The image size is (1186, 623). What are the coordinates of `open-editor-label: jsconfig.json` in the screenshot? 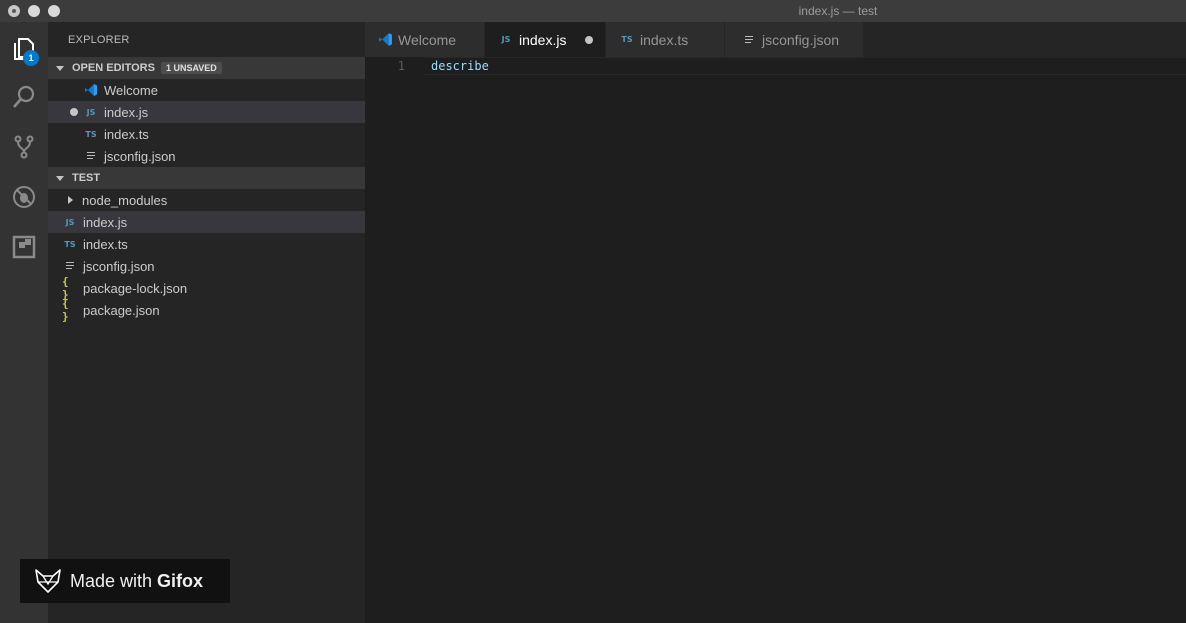 It's located at (140, 156).